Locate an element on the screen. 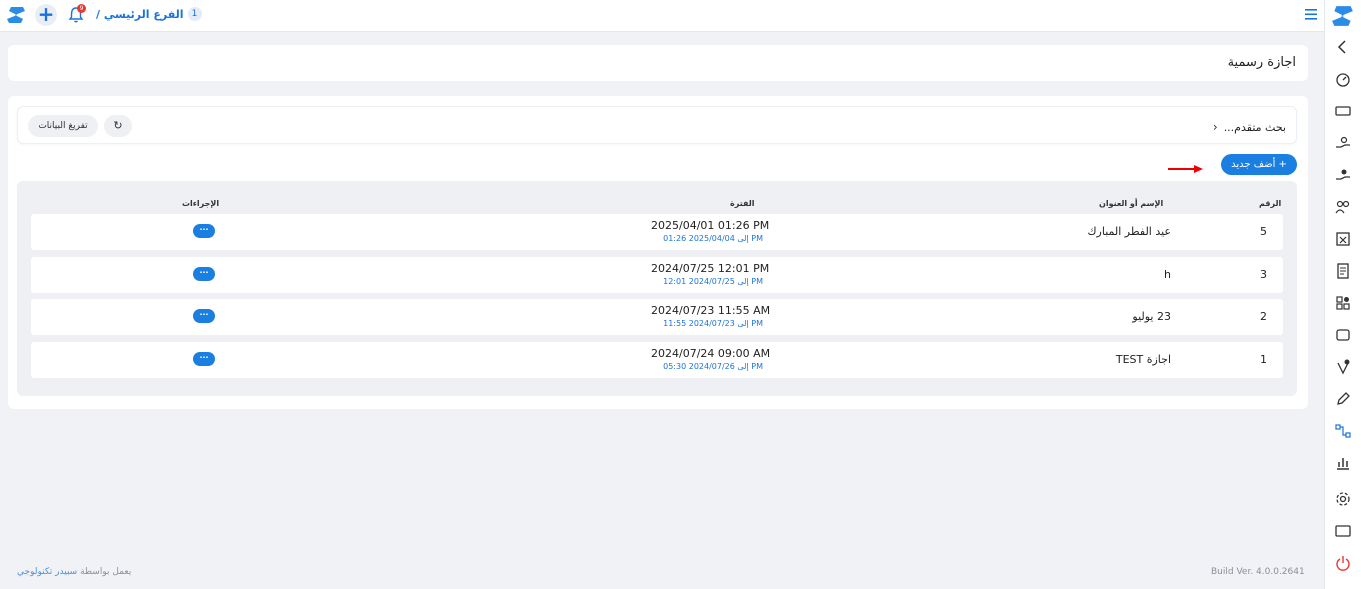 The image size is (1361, 589). page-header: اجازة رسمية is located at coordinates (658, 63).